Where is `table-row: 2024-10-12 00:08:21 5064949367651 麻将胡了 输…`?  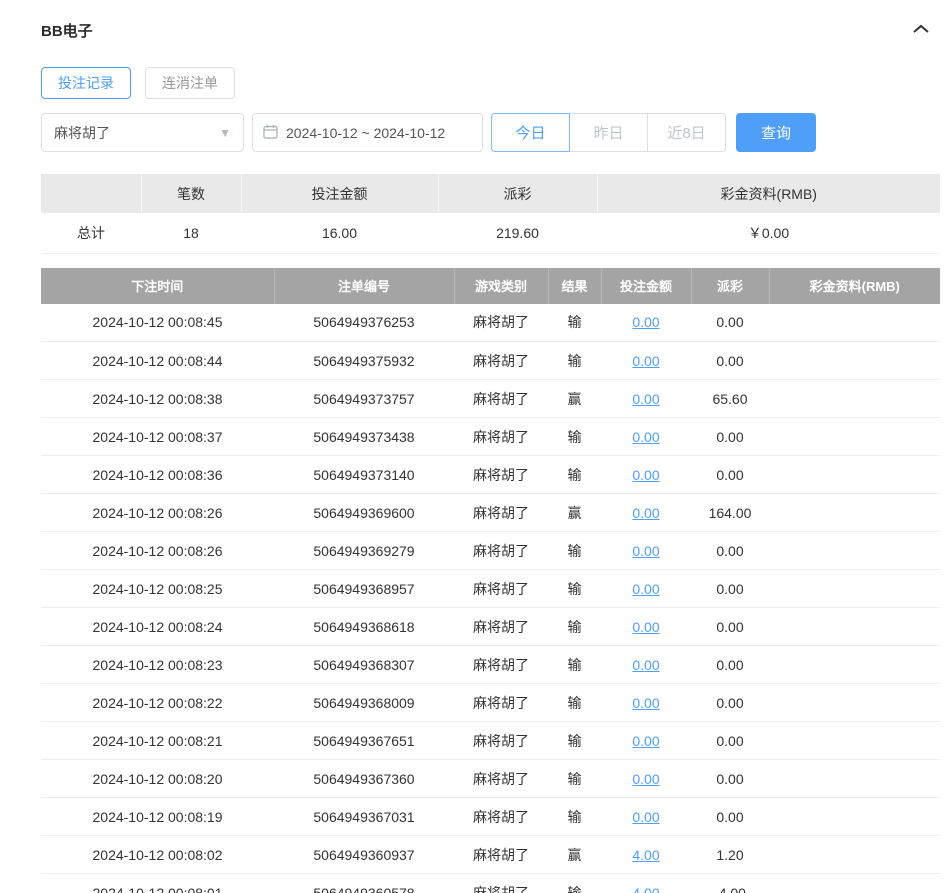
table-row: 2024-10-12 00:08:21 5064949367651 麻将胡了 输… is located at coordinates (490, 740).